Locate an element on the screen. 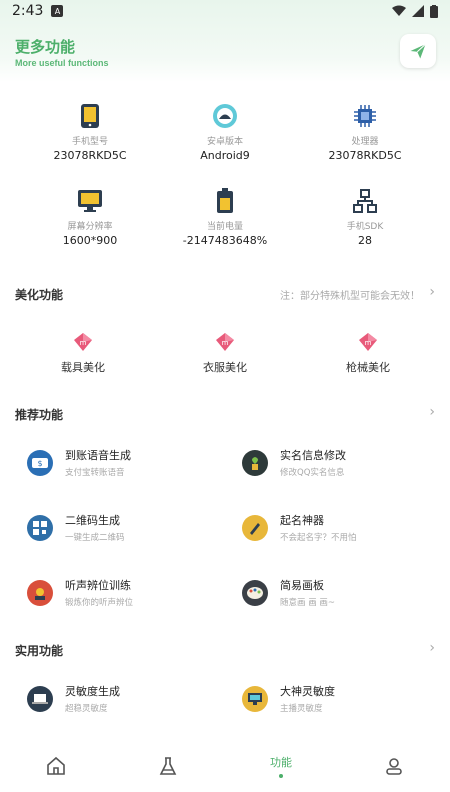  vehicle-skin-icon: m is located at coordinates (83, 342).